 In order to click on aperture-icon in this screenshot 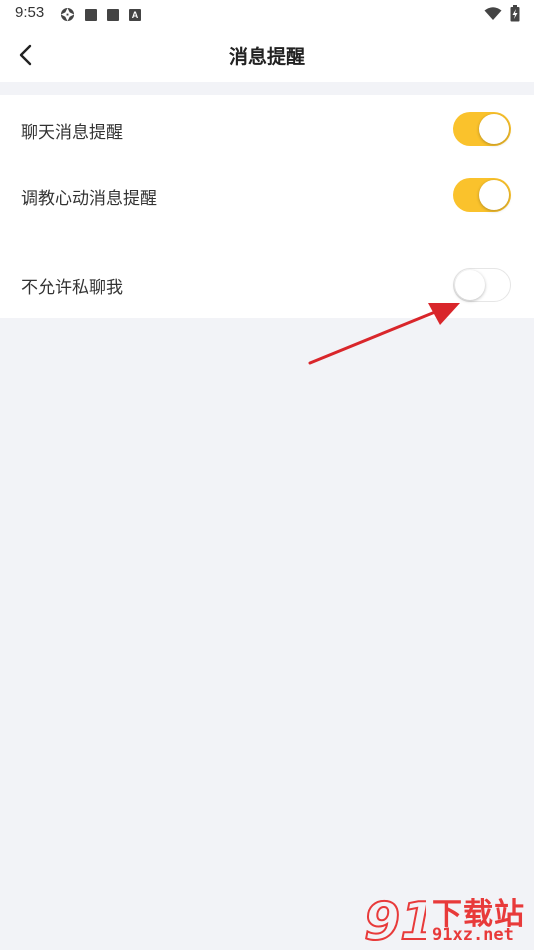, I will do `click(67, 14)`.